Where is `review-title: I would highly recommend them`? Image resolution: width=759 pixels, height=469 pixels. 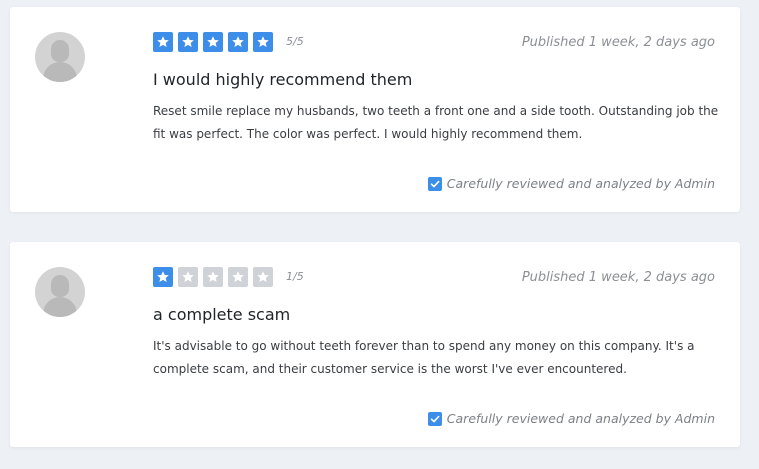
review-title: I would highly recommend them is located at coordinates (283, 79).